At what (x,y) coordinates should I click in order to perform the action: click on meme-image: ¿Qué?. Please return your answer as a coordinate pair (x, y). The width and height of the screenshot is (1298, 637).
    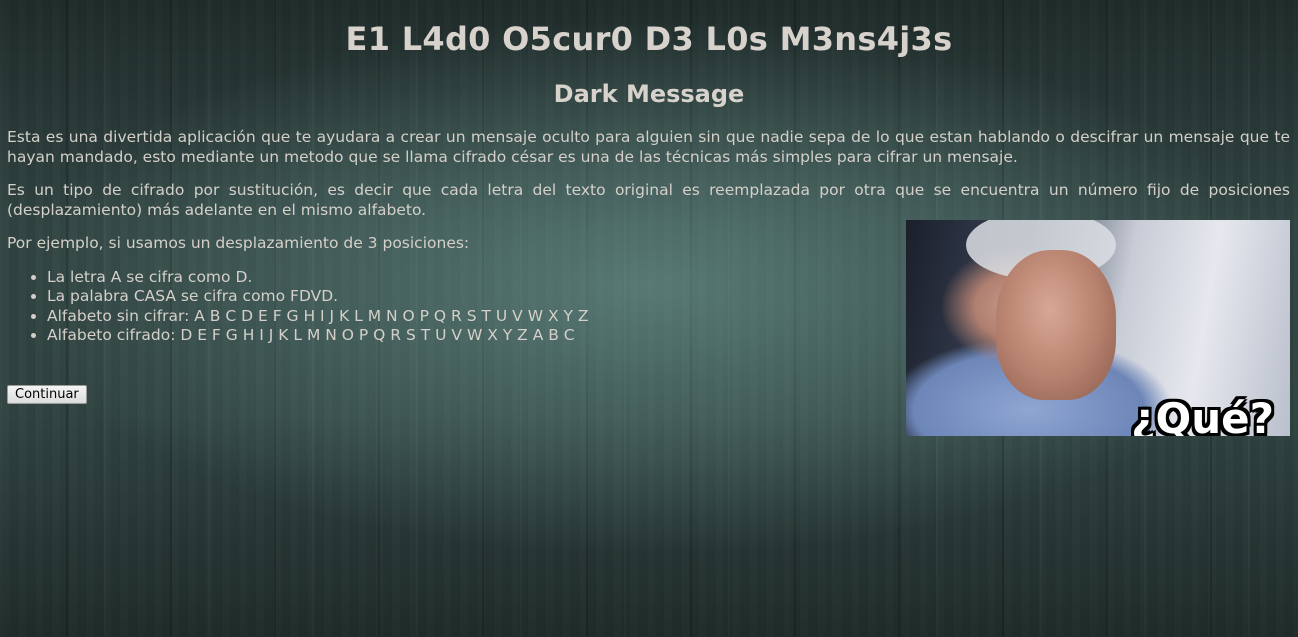
    Looking at the image, I should click on (1098, 328).